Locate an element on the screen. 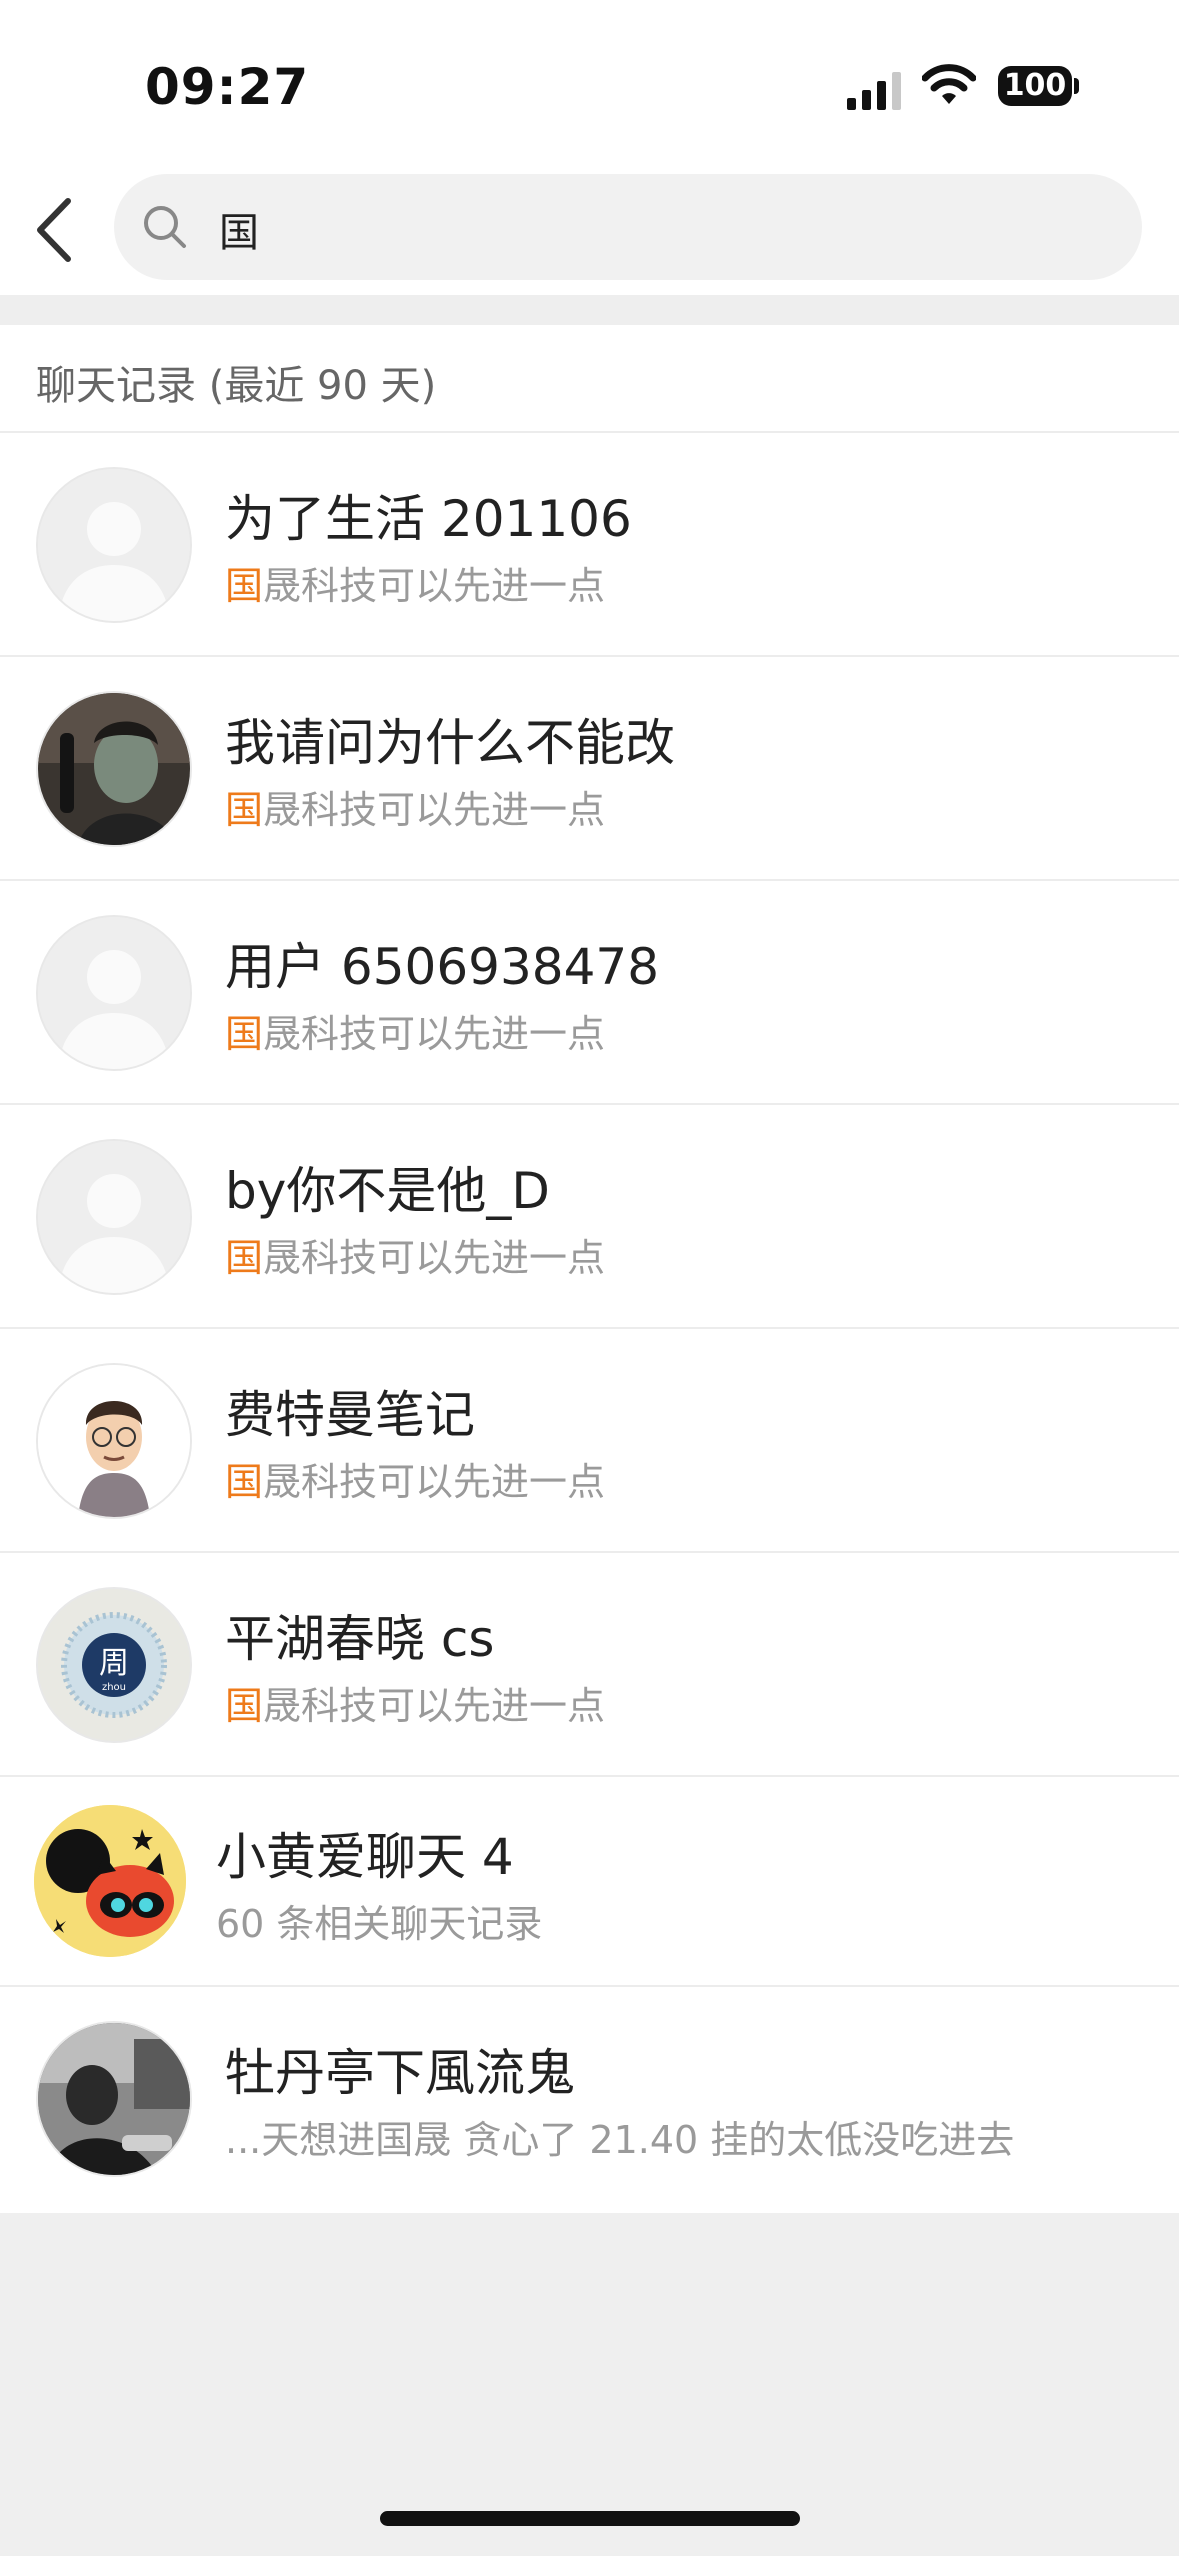 This screenshot has height=2556, width=1179. search-icon is located at coordinates (165, 227).